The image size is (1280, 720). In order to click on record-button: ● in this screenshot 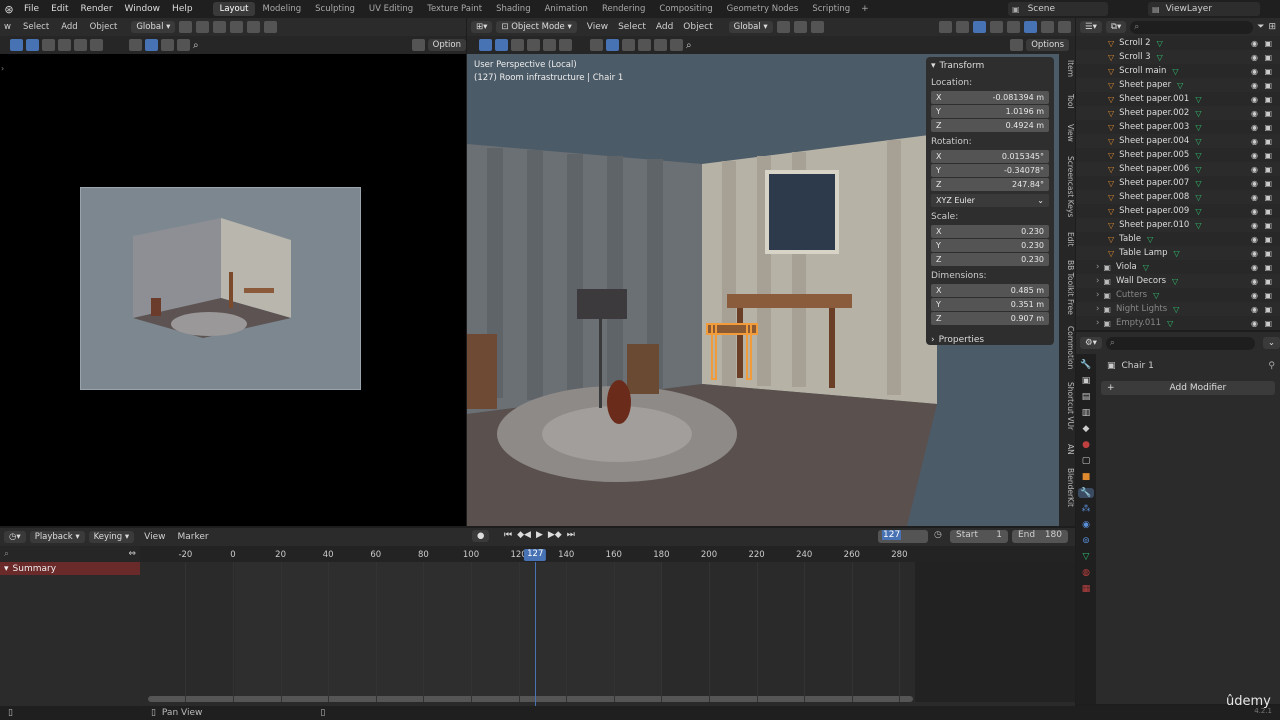, I will do `click(481, 536)`.